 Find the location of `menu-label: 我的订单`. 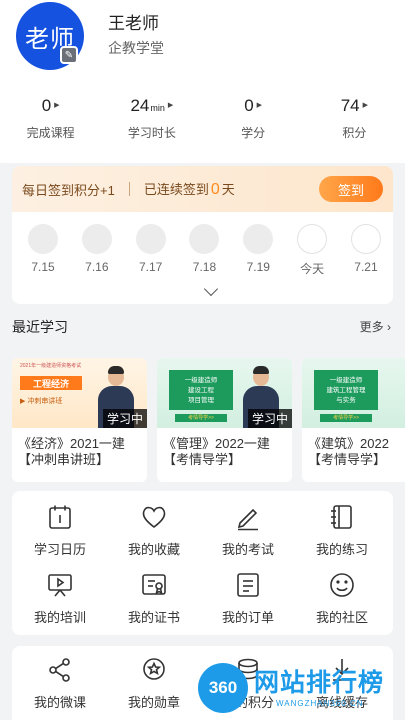

menu-label: 我的订单 is located at coordinates (247, 617).